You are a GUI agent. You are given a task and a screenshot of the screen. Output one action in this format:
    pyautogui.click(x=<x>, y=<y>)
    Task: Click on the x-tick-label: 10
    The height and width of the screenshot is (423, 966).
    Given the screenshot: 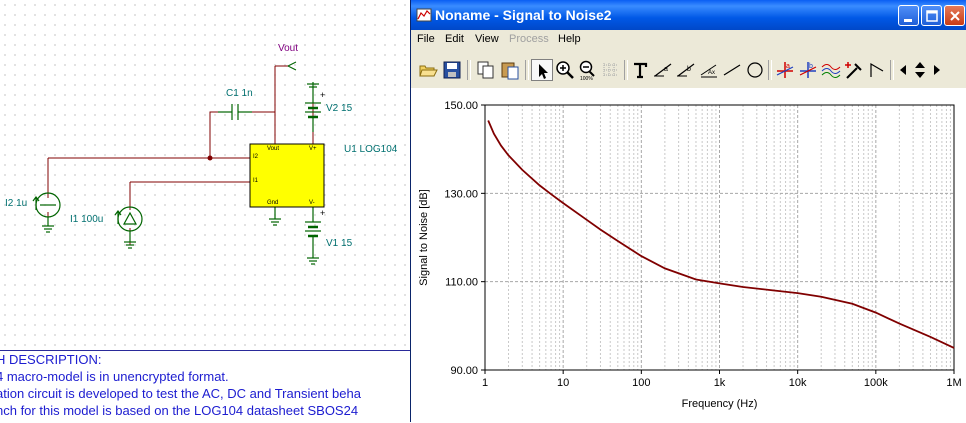 What is the action you would take?
    pyautogui.click(x=563, y=383)
    